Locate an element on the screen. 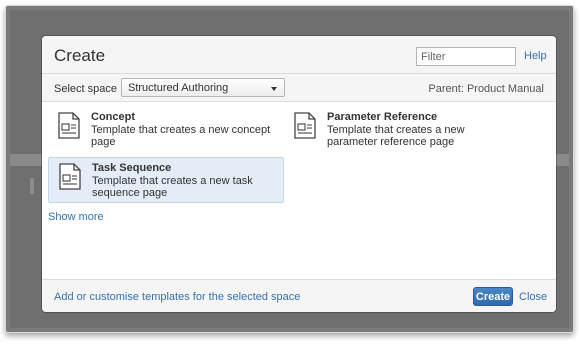 This screenshot has width=580, height=345. dialog-header: Create Help is located at coordinates (299, 55).